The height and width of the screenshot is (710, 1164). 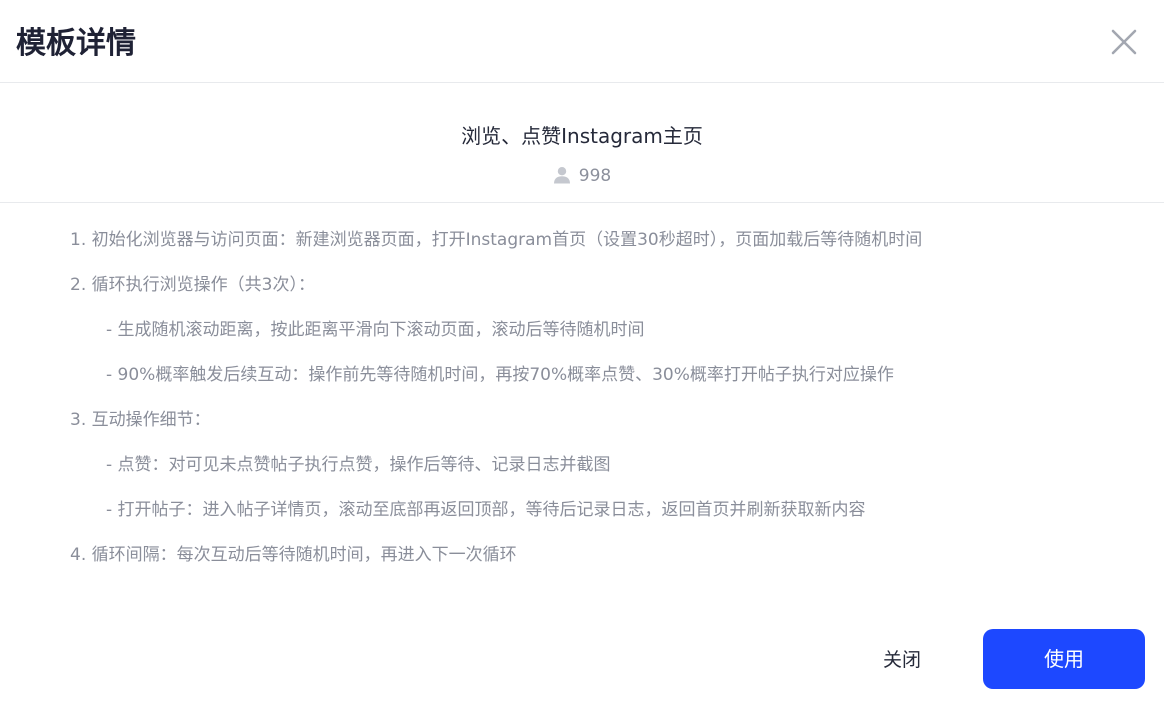 I want to click on usage-count: 998, so click(x=595, y=176).